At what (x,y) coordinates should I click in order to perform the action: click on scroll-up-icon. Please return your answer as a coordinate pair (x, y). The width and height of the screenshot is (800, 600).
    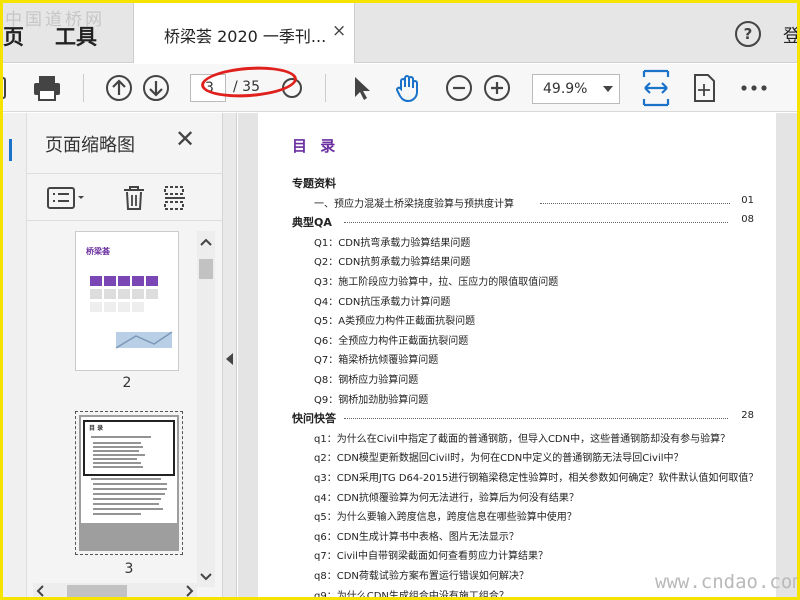
    Looking at the image, I should click on (206, 242).